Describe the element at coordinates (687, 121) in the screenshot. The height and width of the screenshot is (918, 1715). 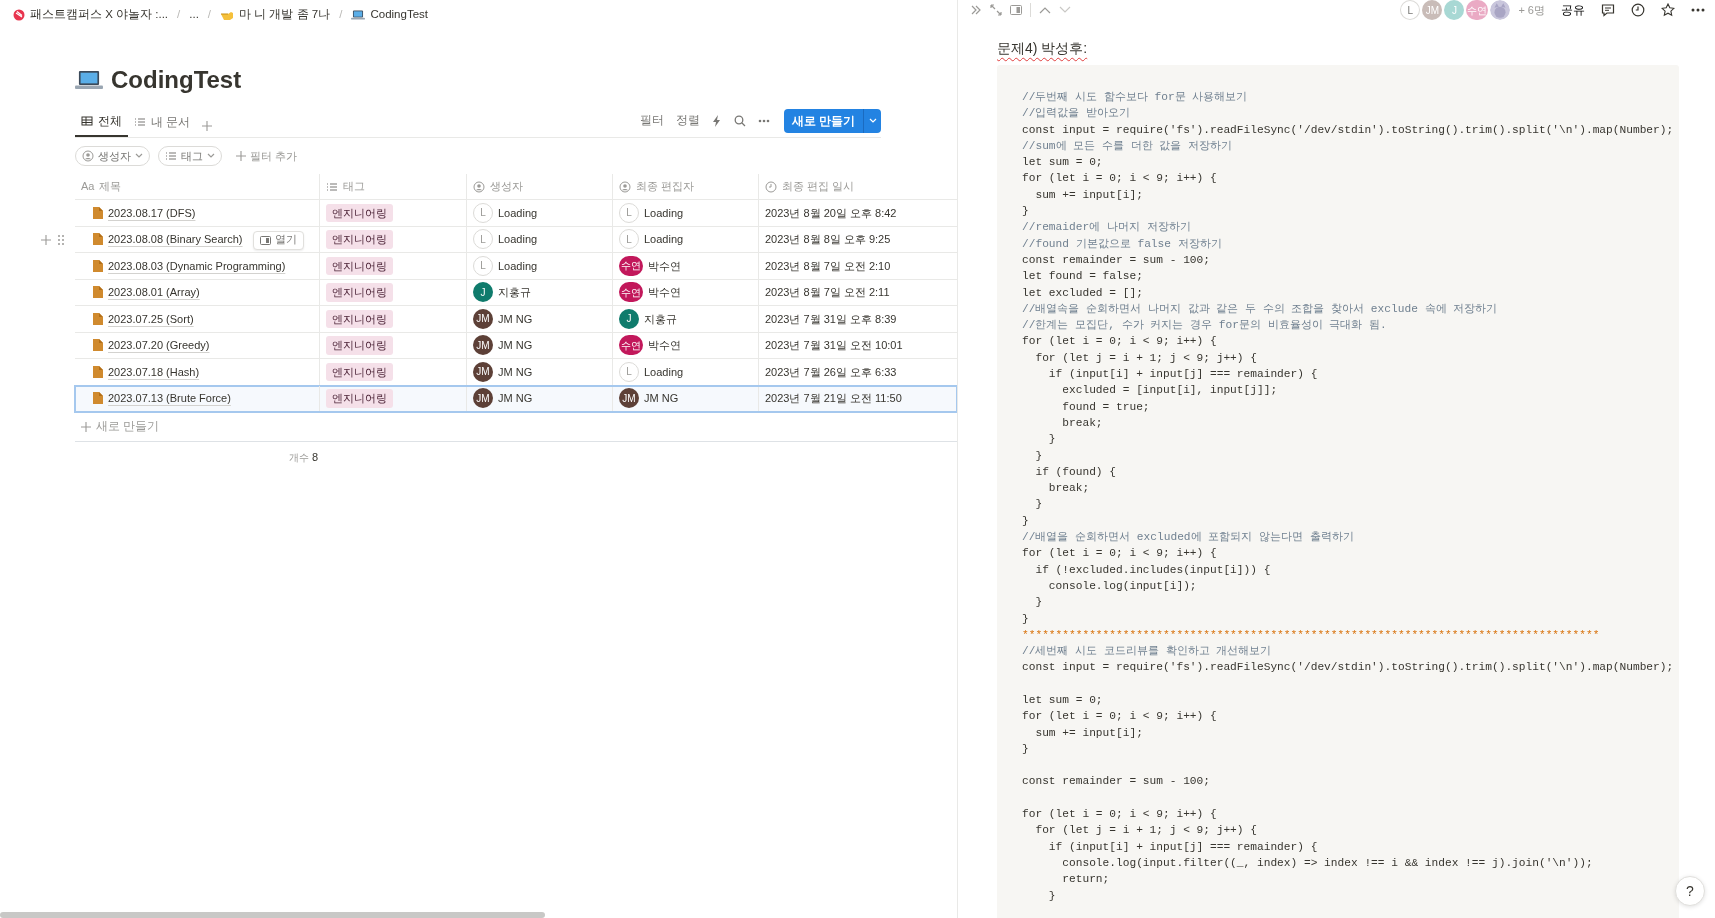
I see `sort-button: 정렬` at that location.